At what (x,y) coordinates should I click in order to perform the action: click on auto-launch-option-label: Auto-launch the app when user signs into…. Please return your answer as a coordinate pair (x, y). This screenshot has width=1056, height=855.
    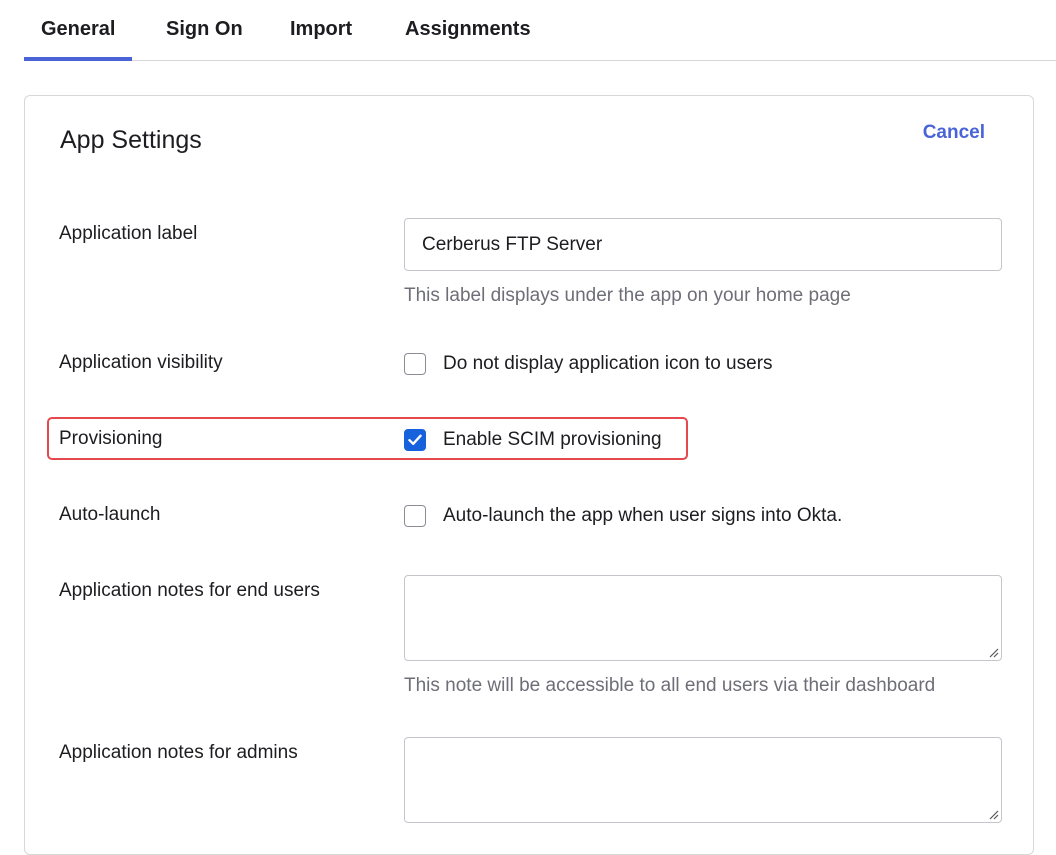
    Looking at the image, I should click on (643, 515).